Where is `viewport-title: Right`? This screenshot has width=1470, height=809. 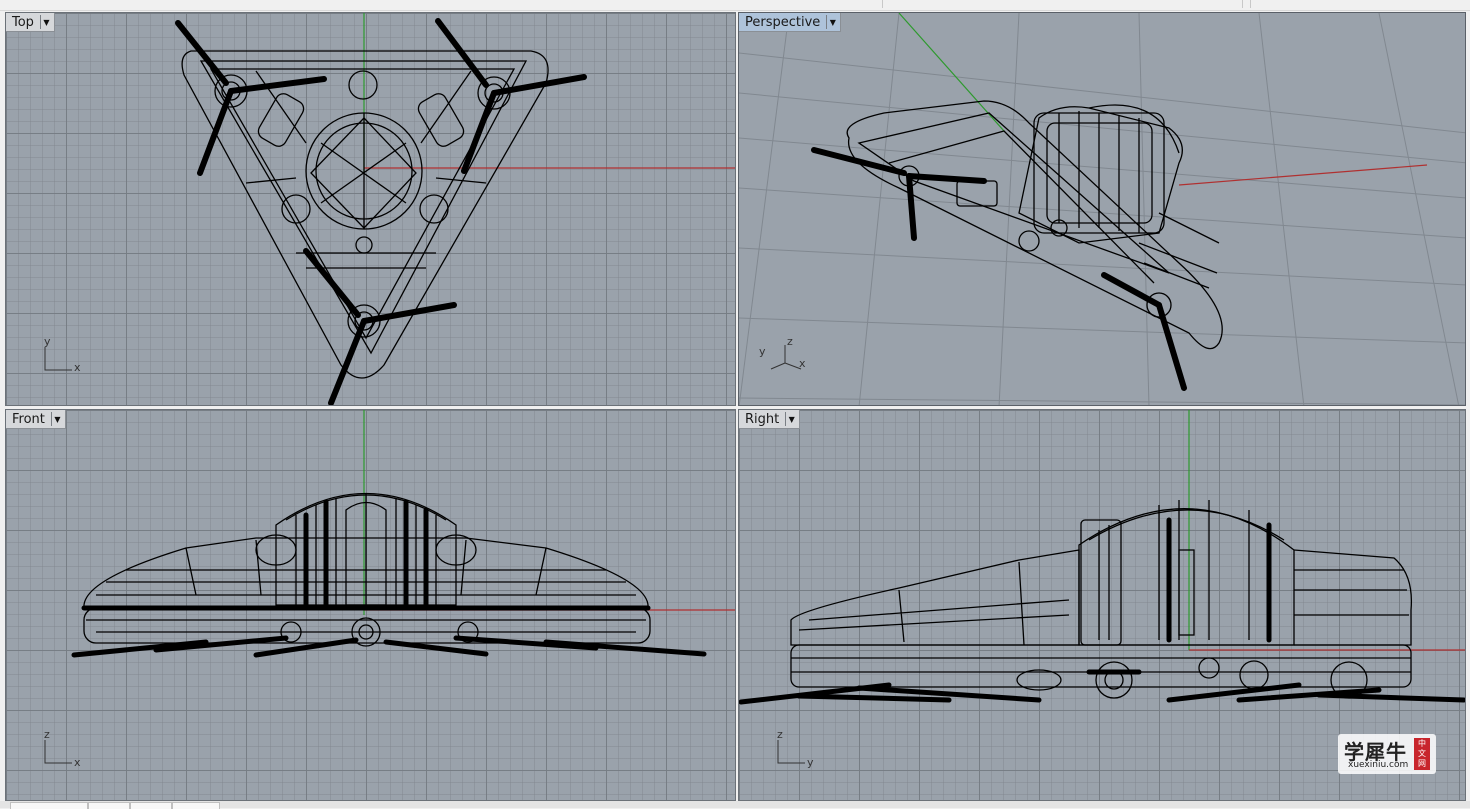 viewport-title: Right is located at coordinates (762, 419).